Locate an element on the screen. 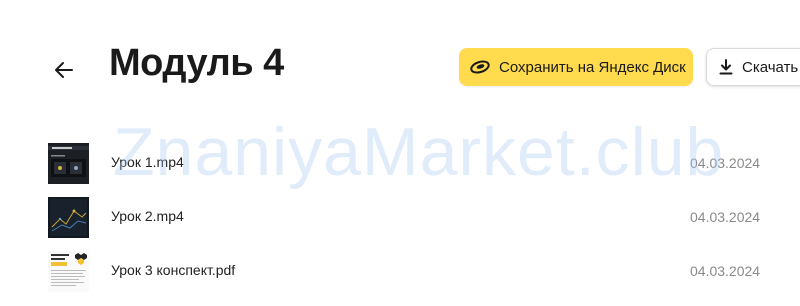 The width and height of the screenshot is (800, 306). pdf-thumbnail is located at coordinates (68, 271).